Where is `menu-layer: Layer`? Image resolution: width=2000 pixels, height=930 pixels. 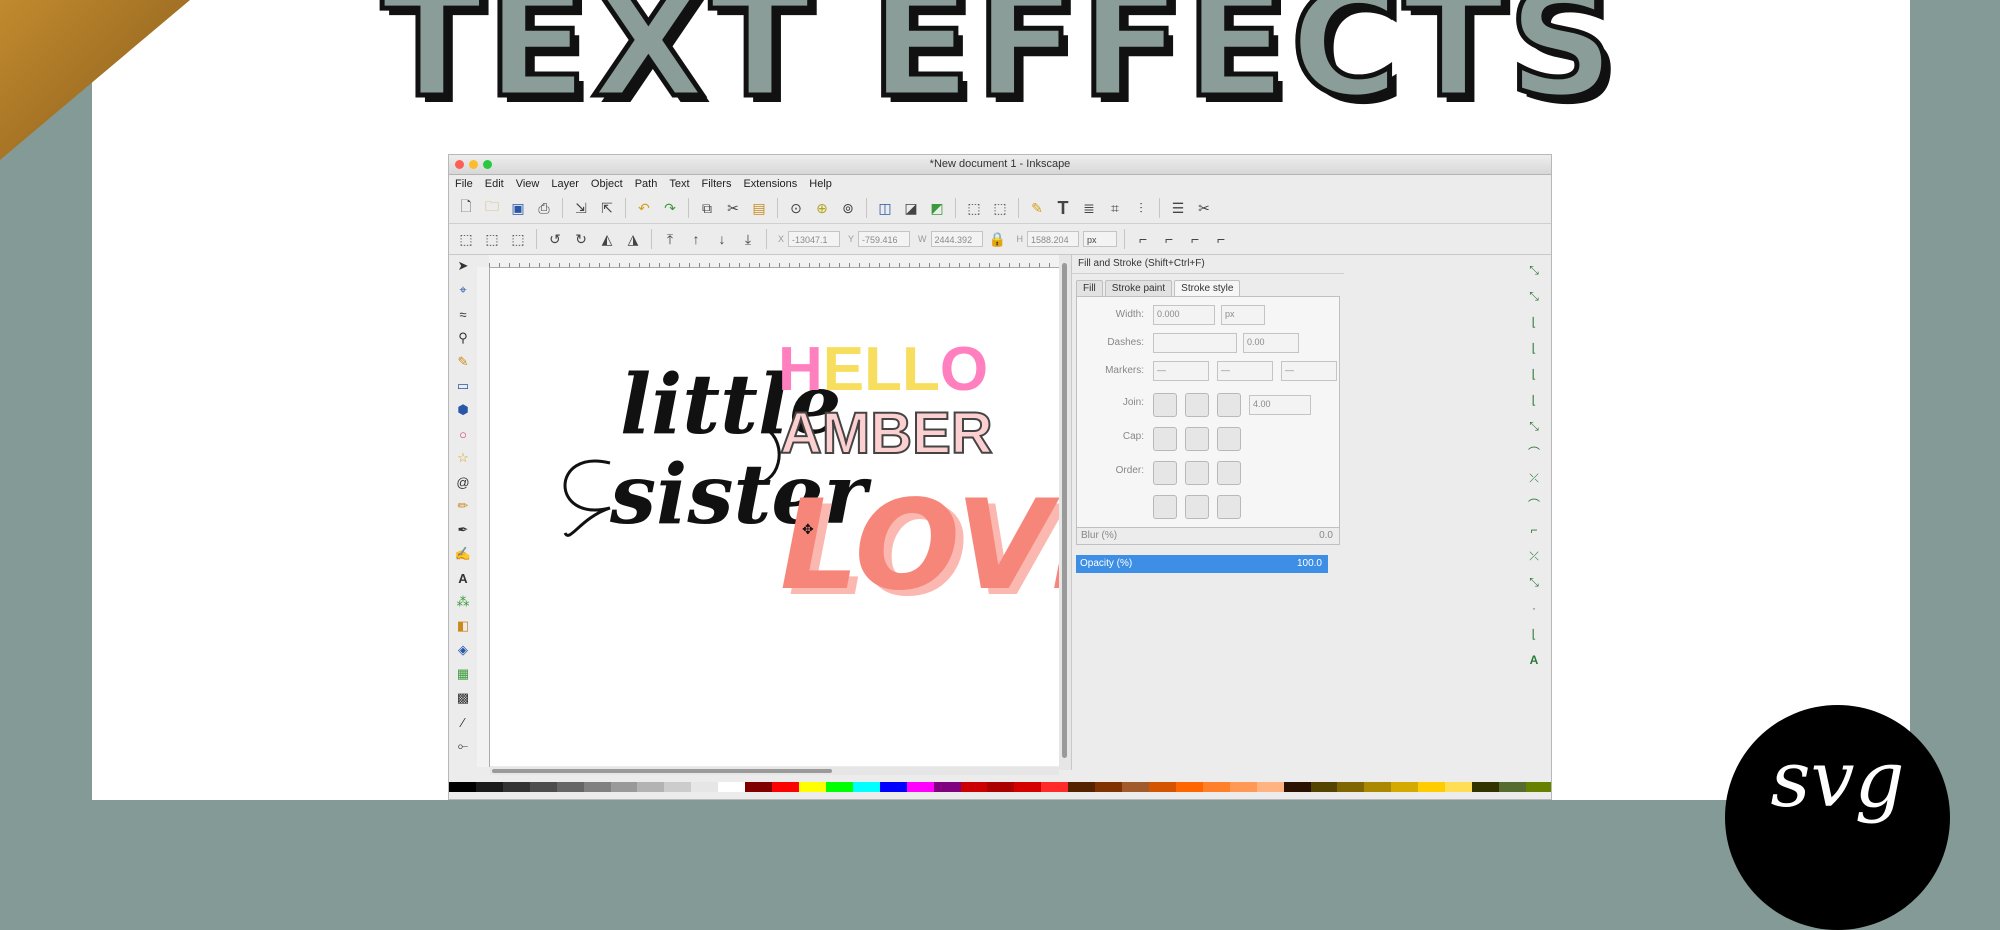
menu-layer: Layer is located at coordinates (565, 184).